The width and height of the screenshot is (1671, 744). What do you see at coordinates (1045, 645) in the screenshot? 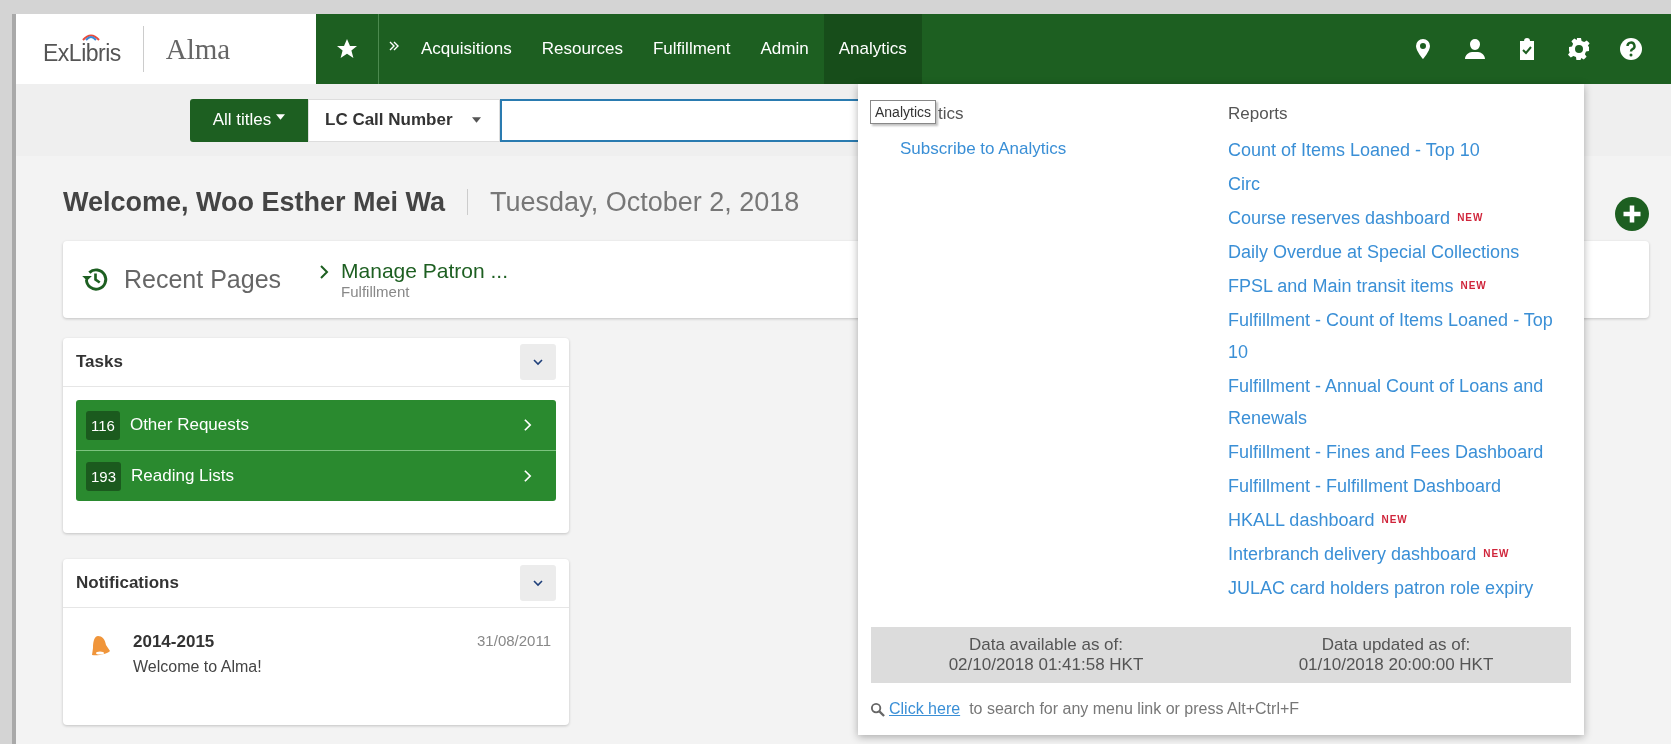
I see `data-label: Data available as of:` at bounding box center [1045, 645].